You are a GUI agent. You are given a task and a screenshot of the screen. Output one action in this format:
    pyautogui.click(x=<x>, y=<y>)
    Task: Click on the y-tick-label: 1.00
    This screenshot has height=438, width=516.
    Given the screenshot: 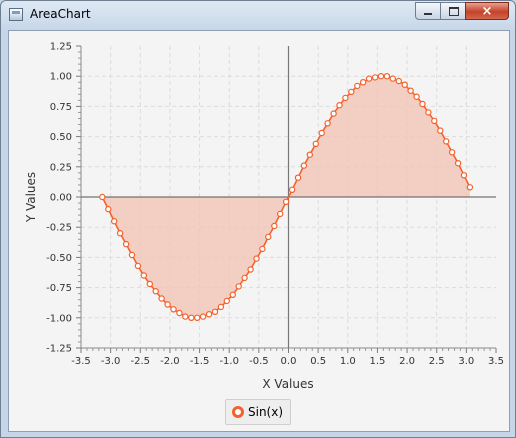 What is the action you would take?
    pyautogui.click(x=61, y=77)
    